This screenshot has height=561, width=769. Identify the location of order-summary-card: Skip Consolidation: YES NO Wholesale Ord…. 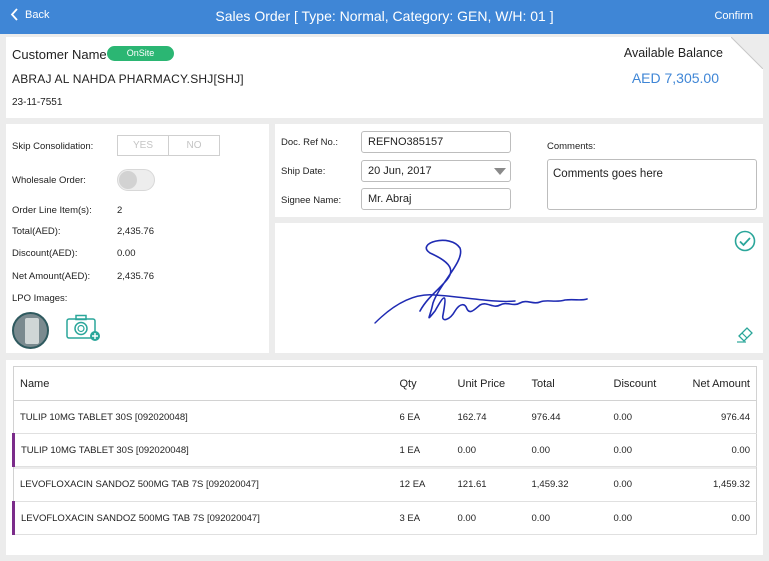
(137, 238).